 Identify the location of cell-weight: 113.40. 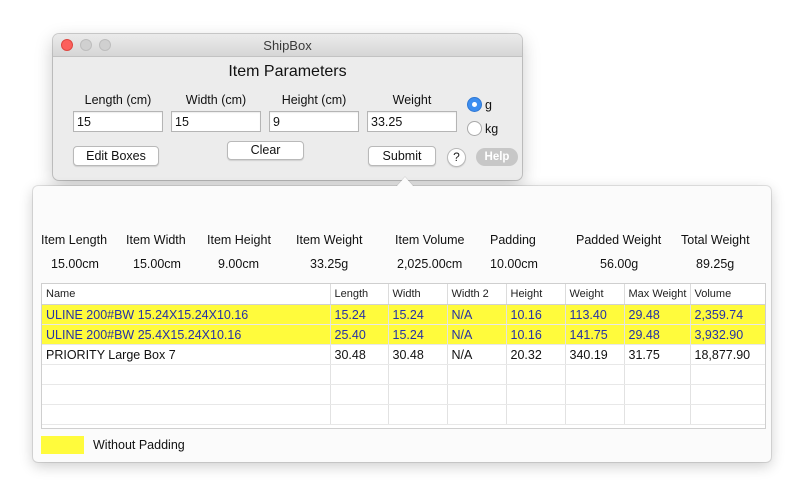
(595, 314).